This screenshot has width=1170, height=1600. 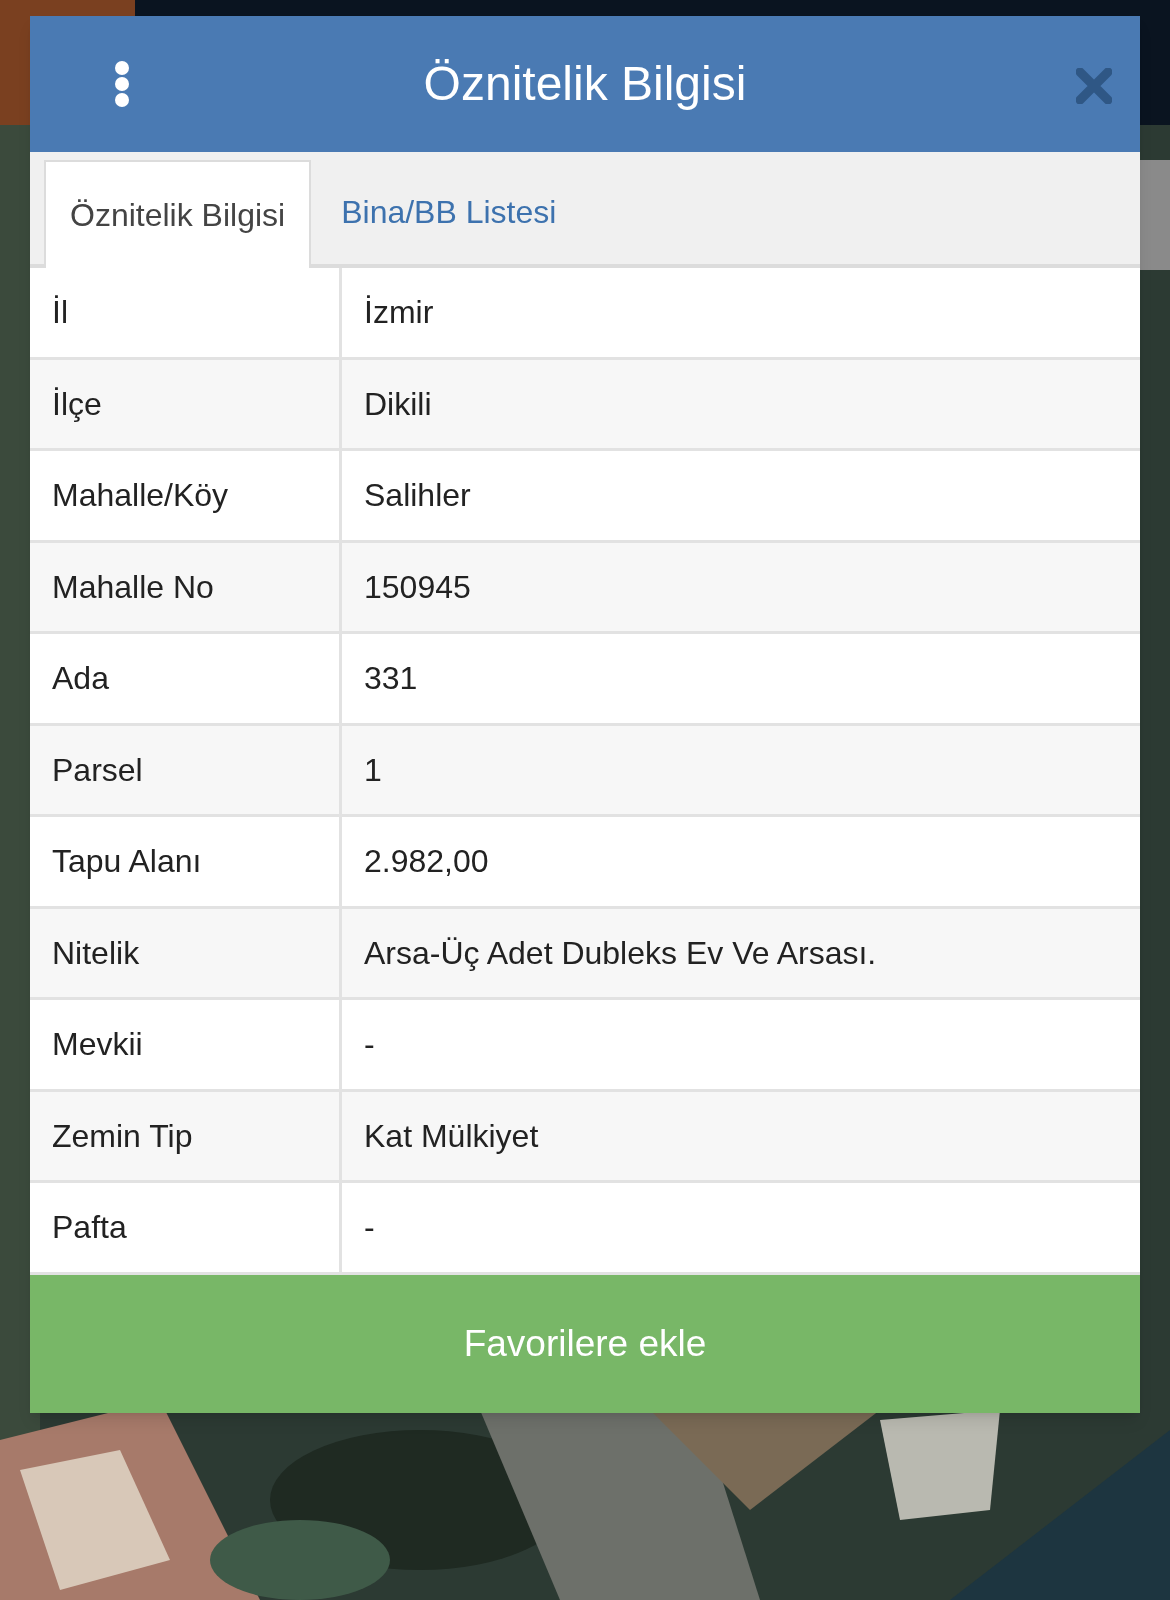 What do you see at coordinates (741, 495) in the screenshot?
I see `value-cell: Salihler` at bounding box center [741, 495].